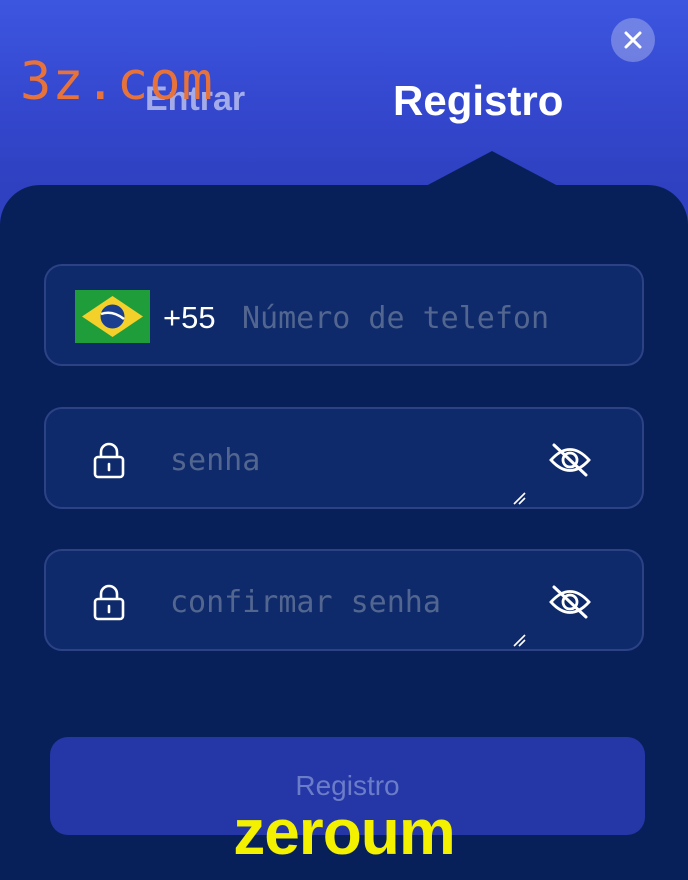 Image resolution: width=688 pixels, height=880 pixels. I want to click on close-icon, so click(633, 40).